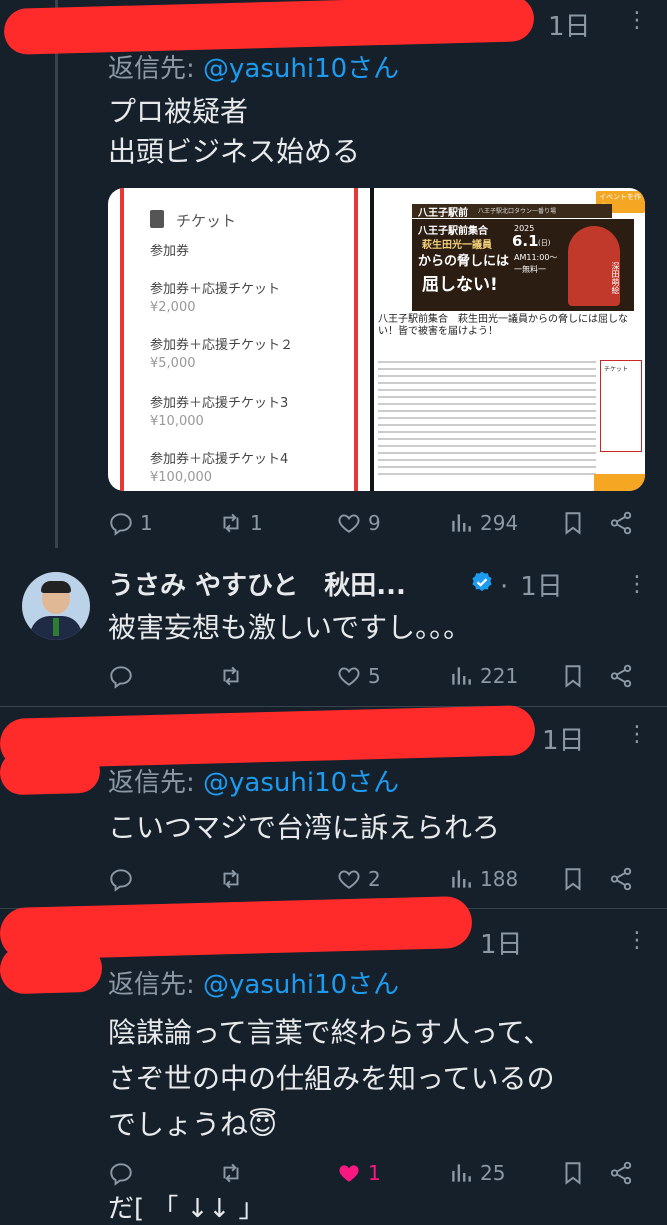 The image size is (667, 1225). Describe the element at coordinates (530, 269) in the screenshot. I see `poster-free: 一無料一` at that location.